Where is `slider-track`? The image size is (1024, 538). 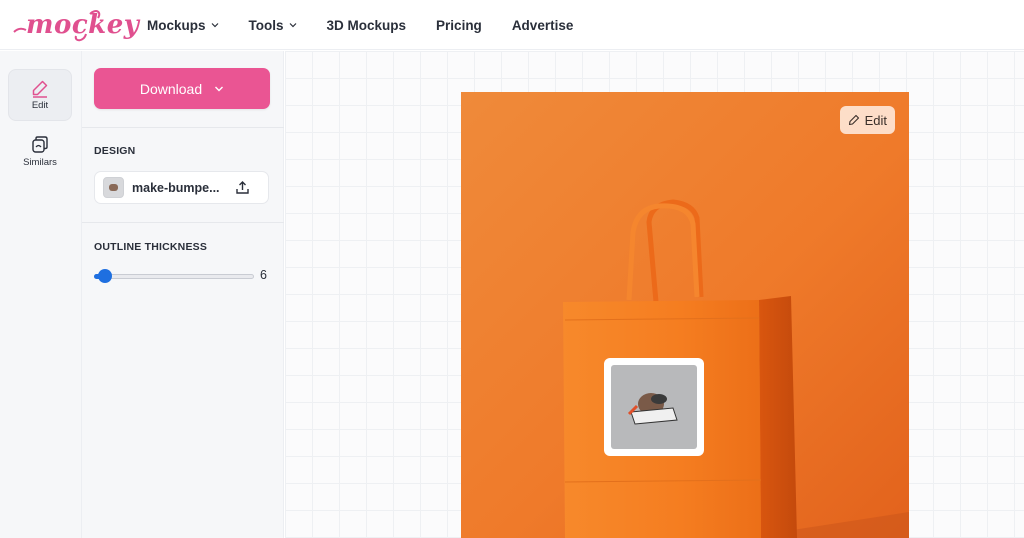
slider-track is located at coordinates (174, 276).